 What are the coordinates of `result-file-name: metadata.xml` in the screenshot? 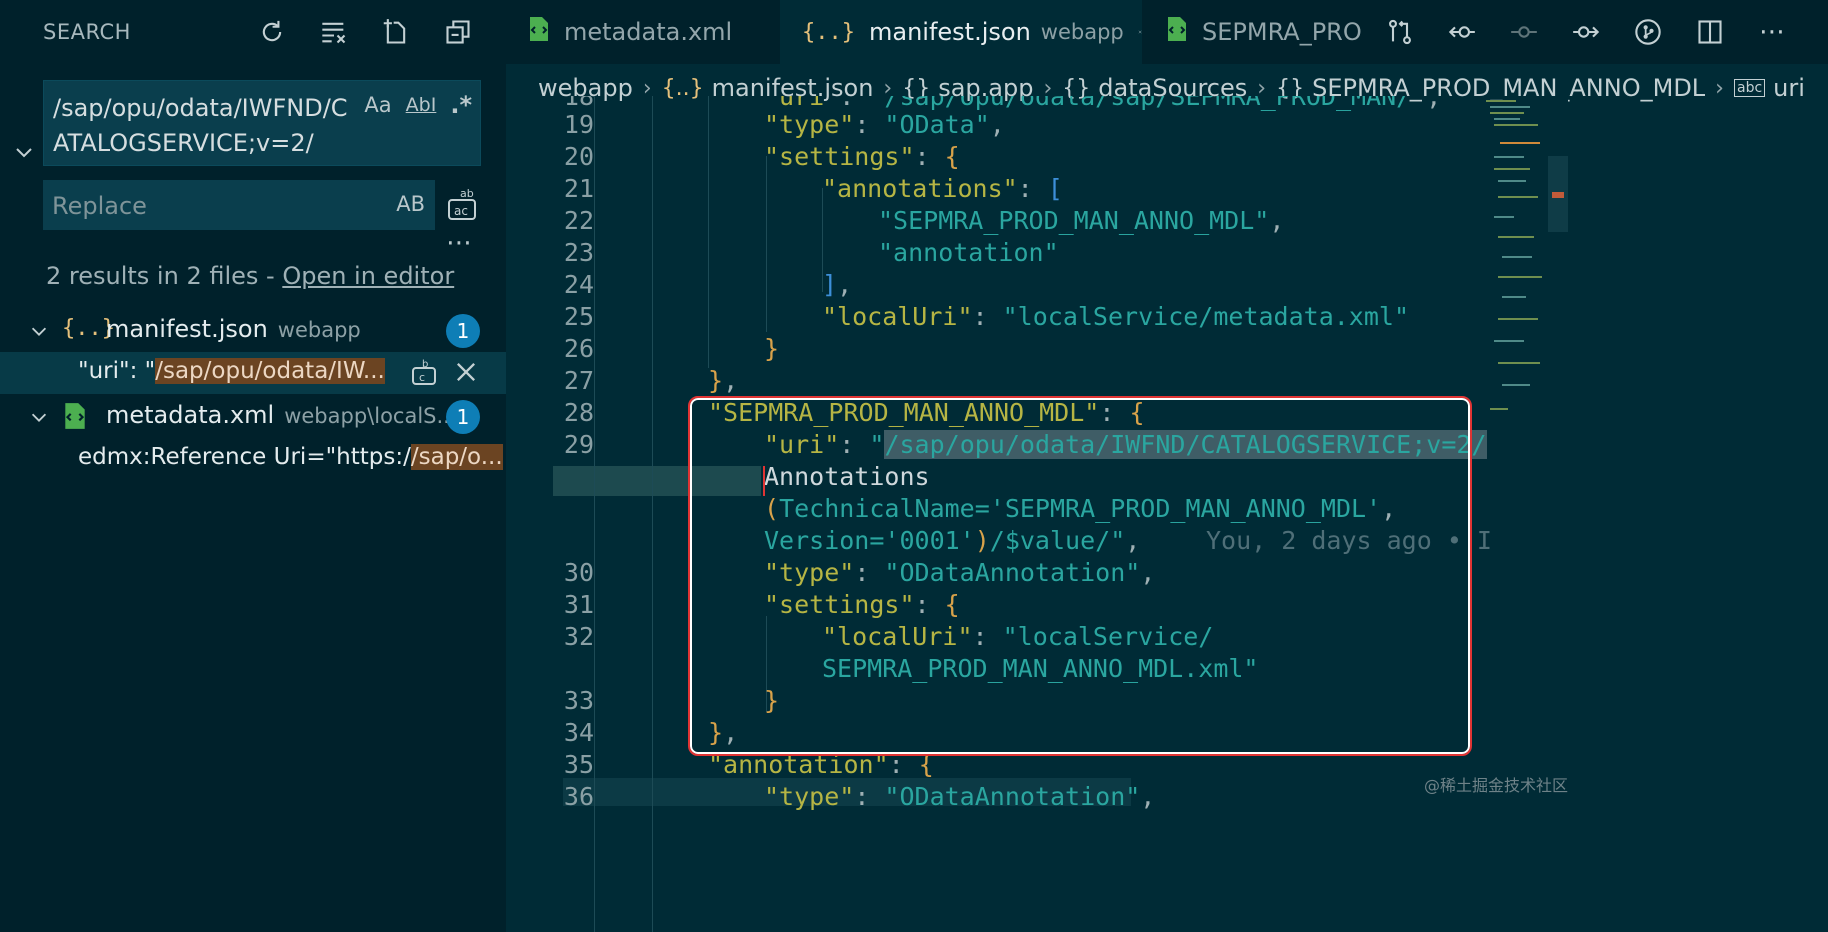 It's located at (190, 415).